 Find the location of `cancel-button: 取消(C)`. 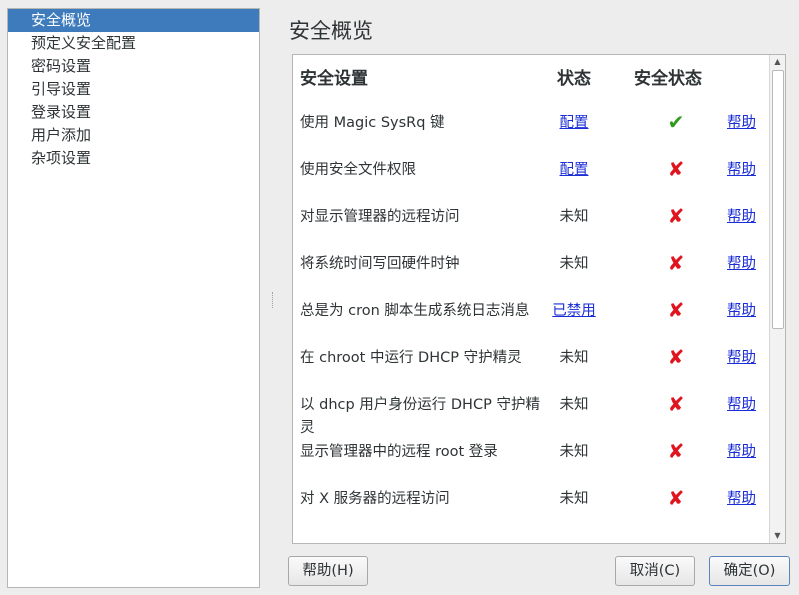

cancel-button: 取消(C) is located at coordinates (655, 571).